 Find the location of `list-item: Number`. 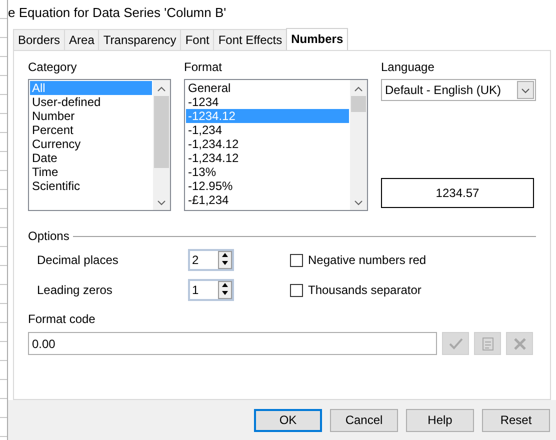

list-item: Number is located at coordinates (91, 116).